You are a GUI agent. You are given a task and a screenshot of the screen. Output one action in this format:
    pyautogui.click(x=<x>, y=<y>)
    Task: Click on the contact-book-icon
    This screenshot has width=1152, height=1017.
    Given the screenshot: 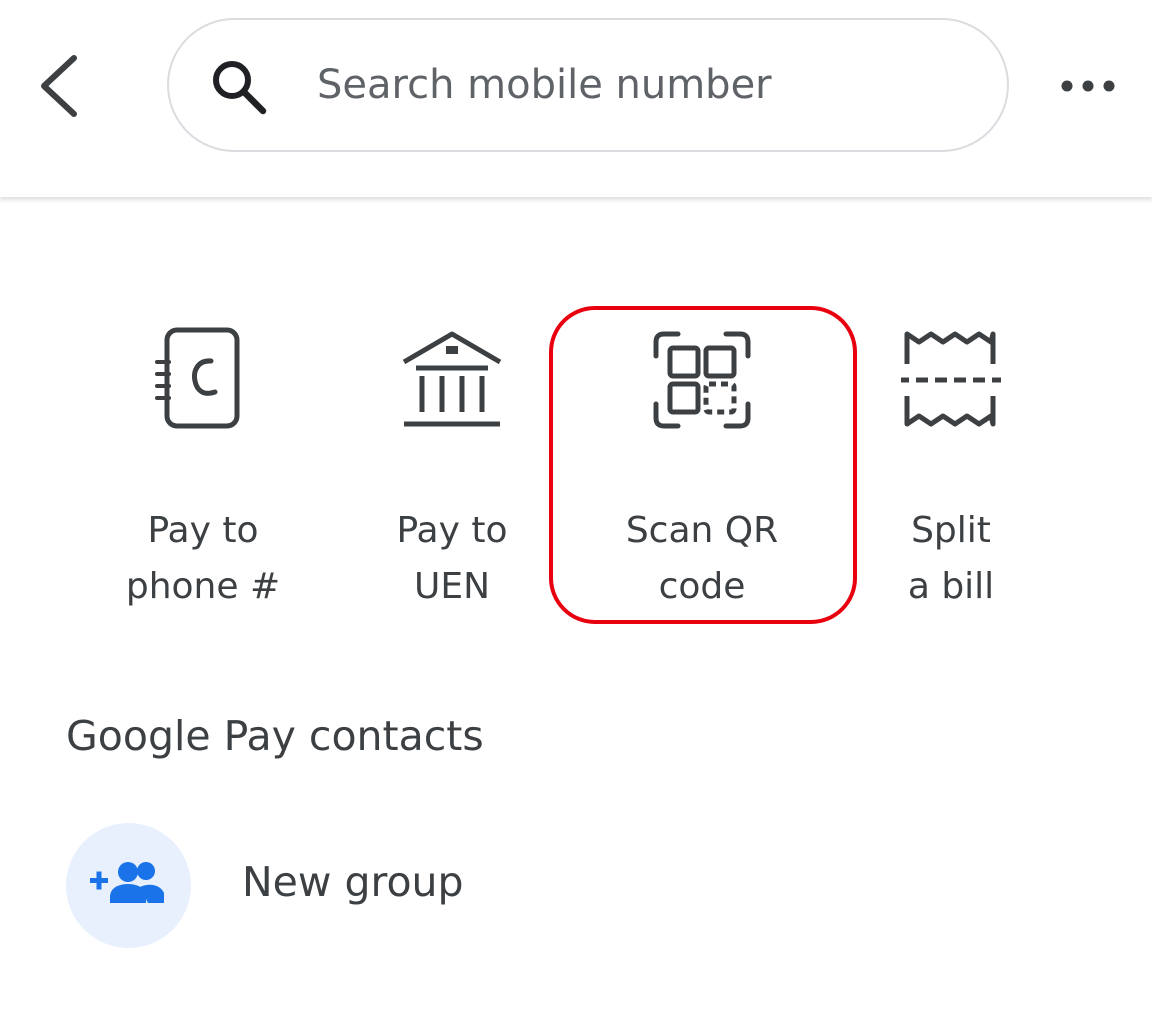 What is the action you would take?
    pyautogui.click(x=197, y=378)
    